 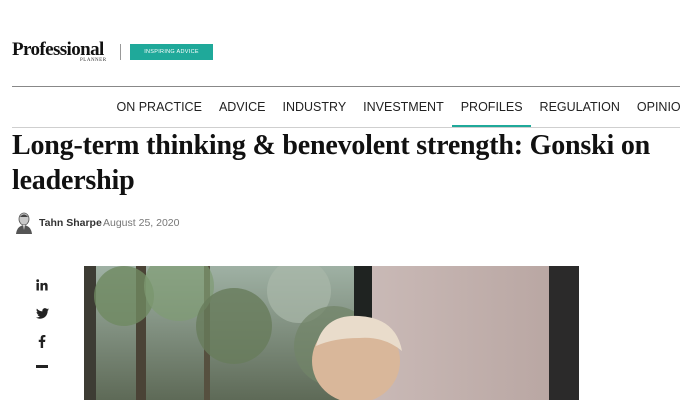 What do you see at coordinates (70, 223) in the screenshot?
I see `author-name: Tahn Sharpe` at bounding box center [70, 223].